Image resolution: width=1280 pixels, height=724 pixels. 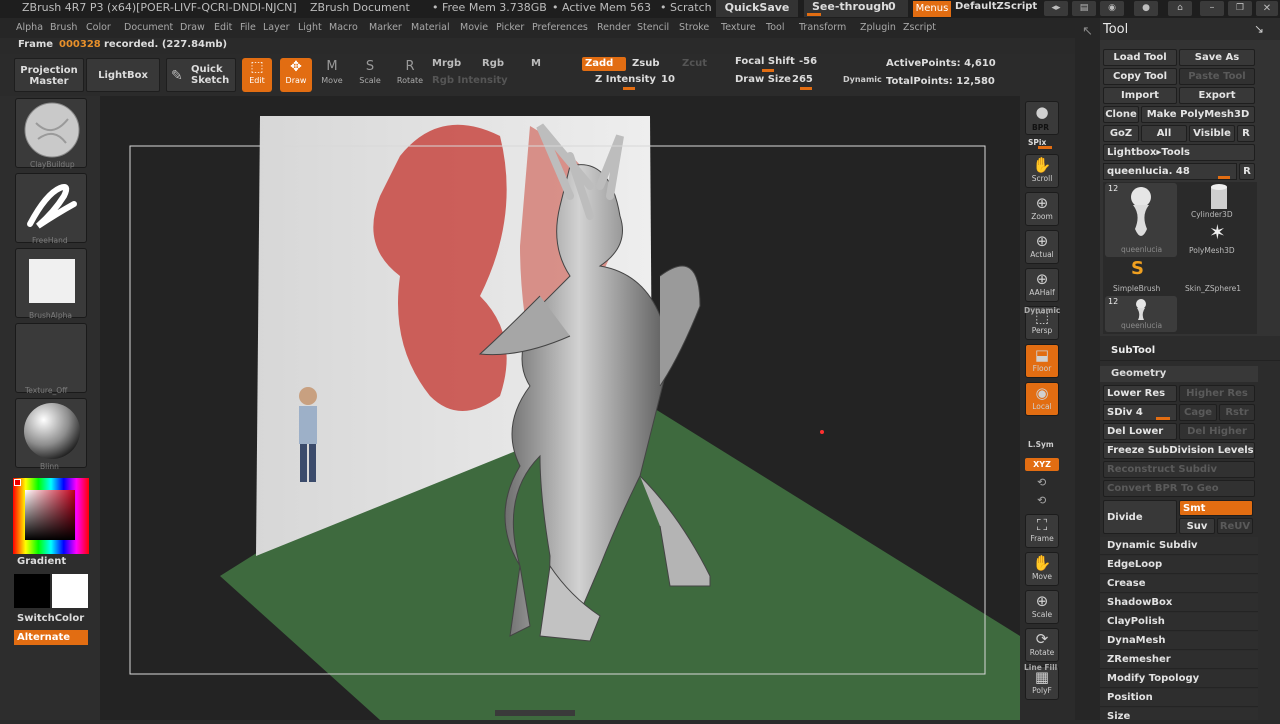 What do you see at coordinates (1042, 464) in the screenshot?
I see `xyz-button: XYZ` at bounding box center [1042, 464].